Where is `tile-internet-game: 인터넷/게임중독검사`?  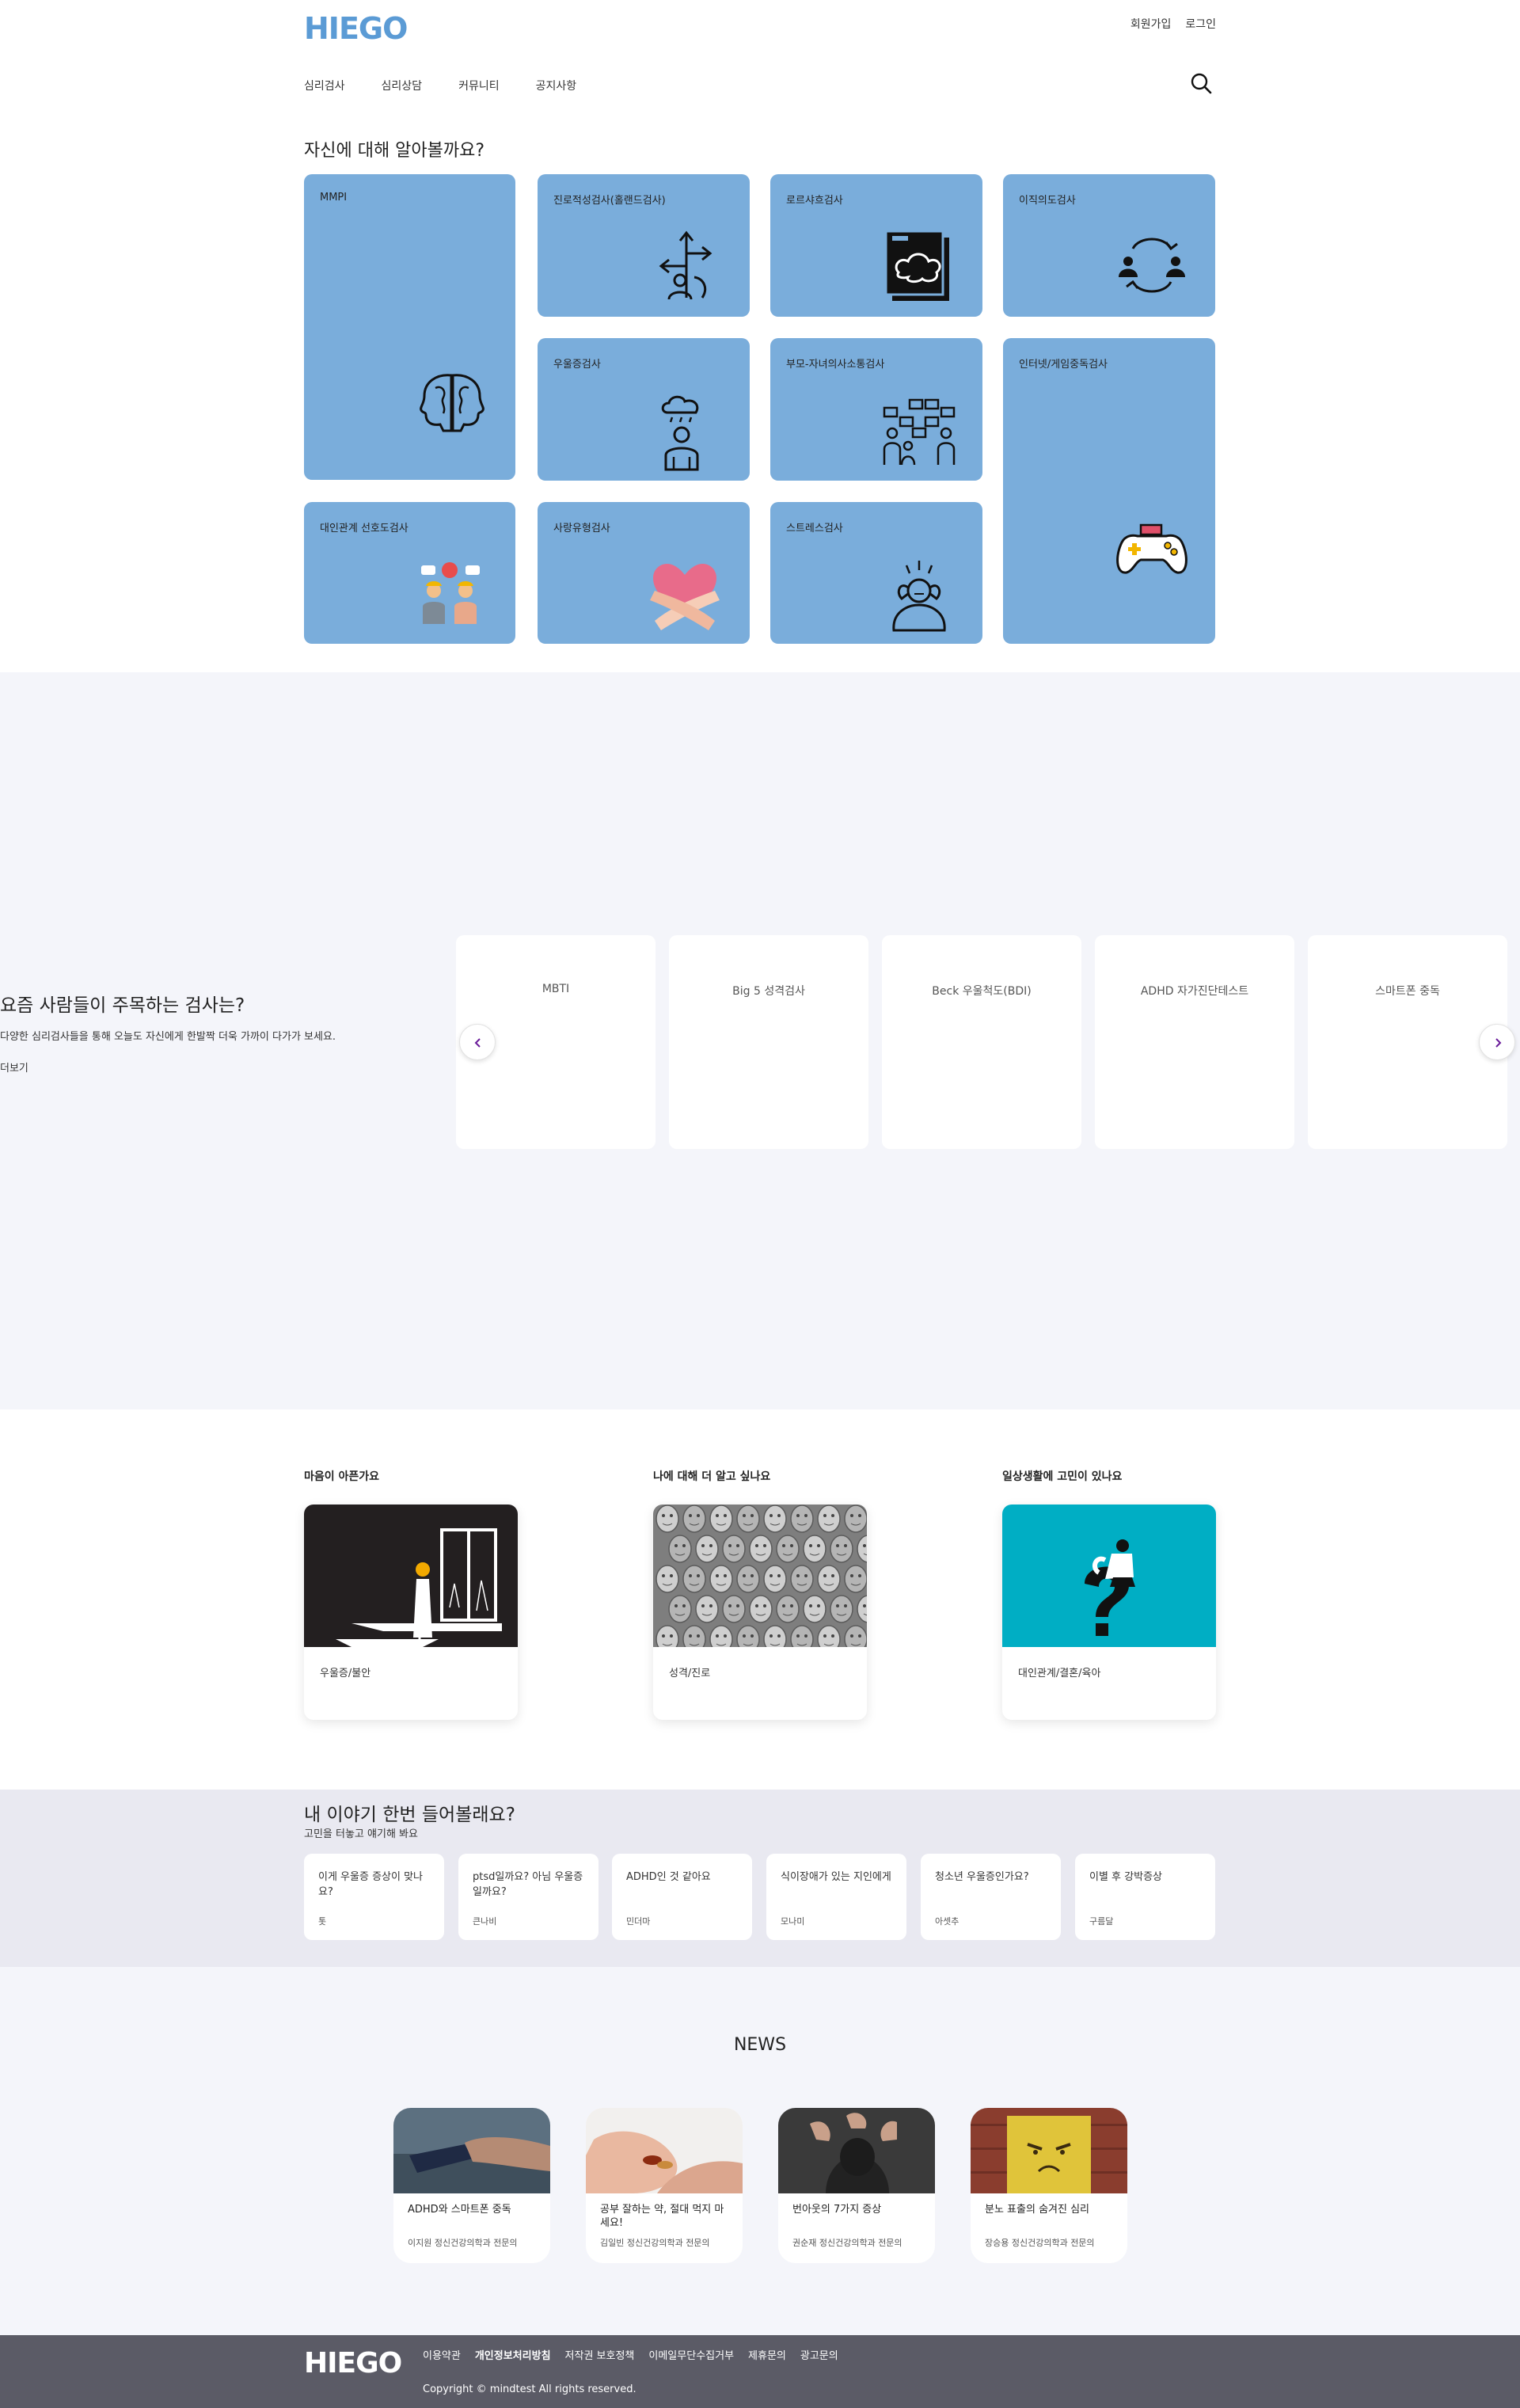 tile-internet-game: 인터넷/게임중독검사 is located at coordinates (1109, 491).